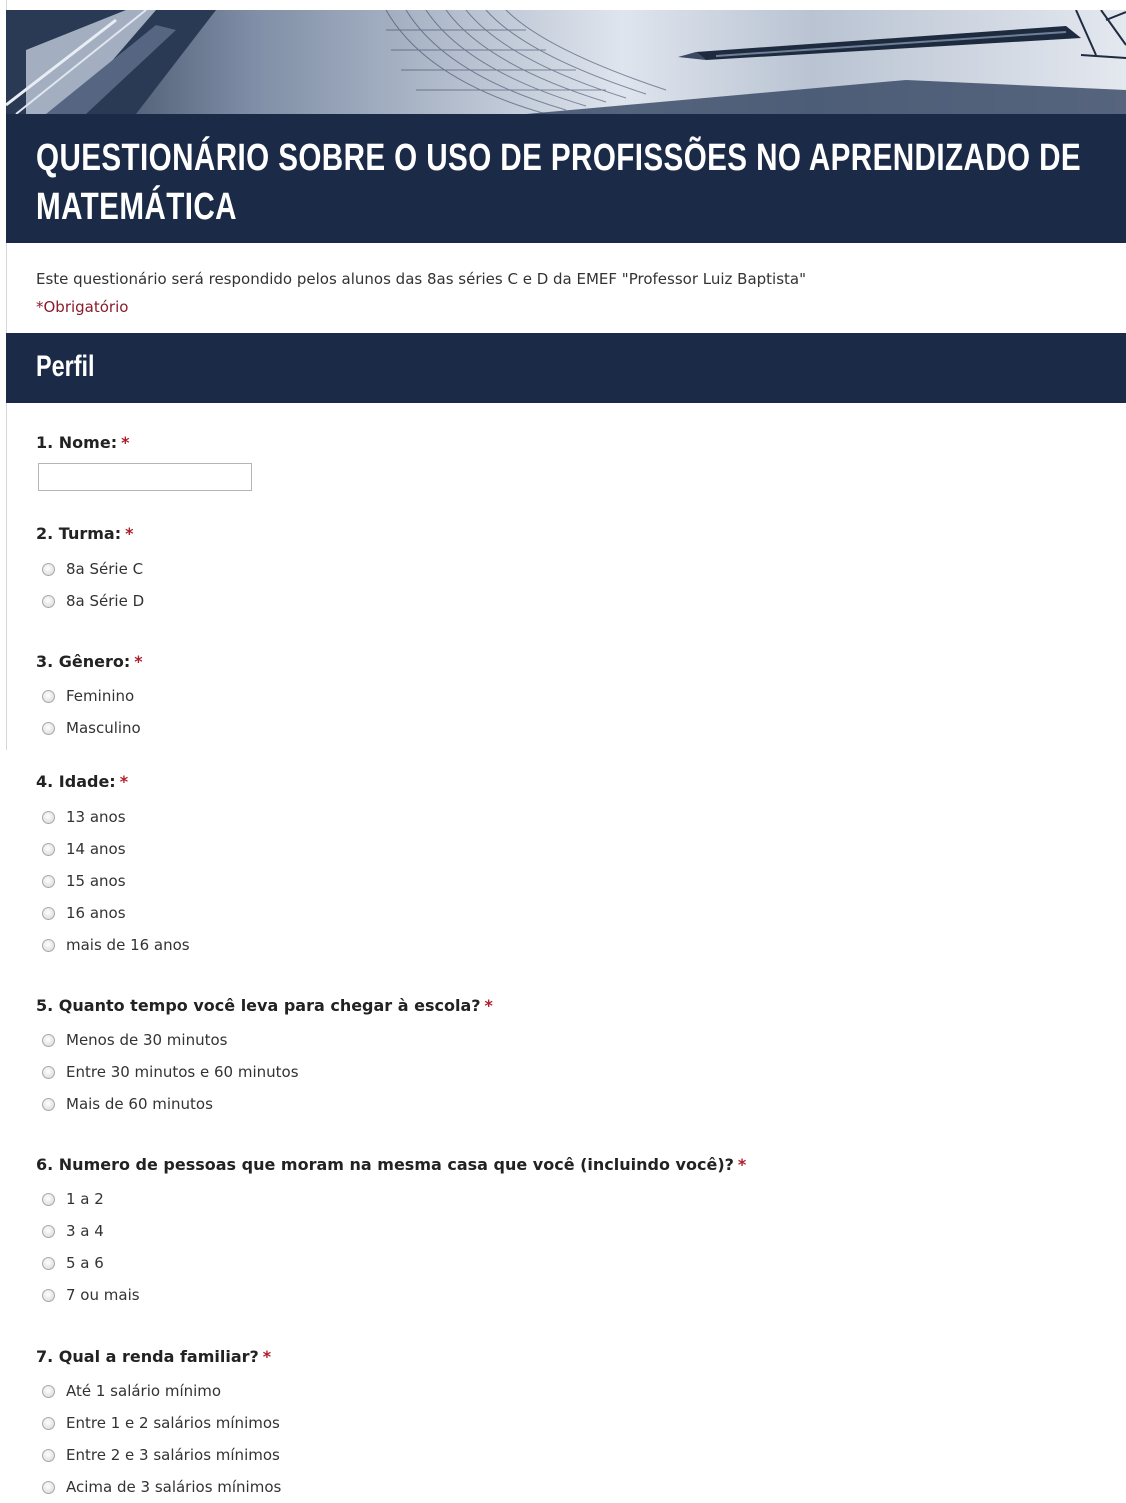 The image size is (1126, 1503). I want to click on option-label: Entre 1 e 2 salários mínimos, so click(173, 1423).